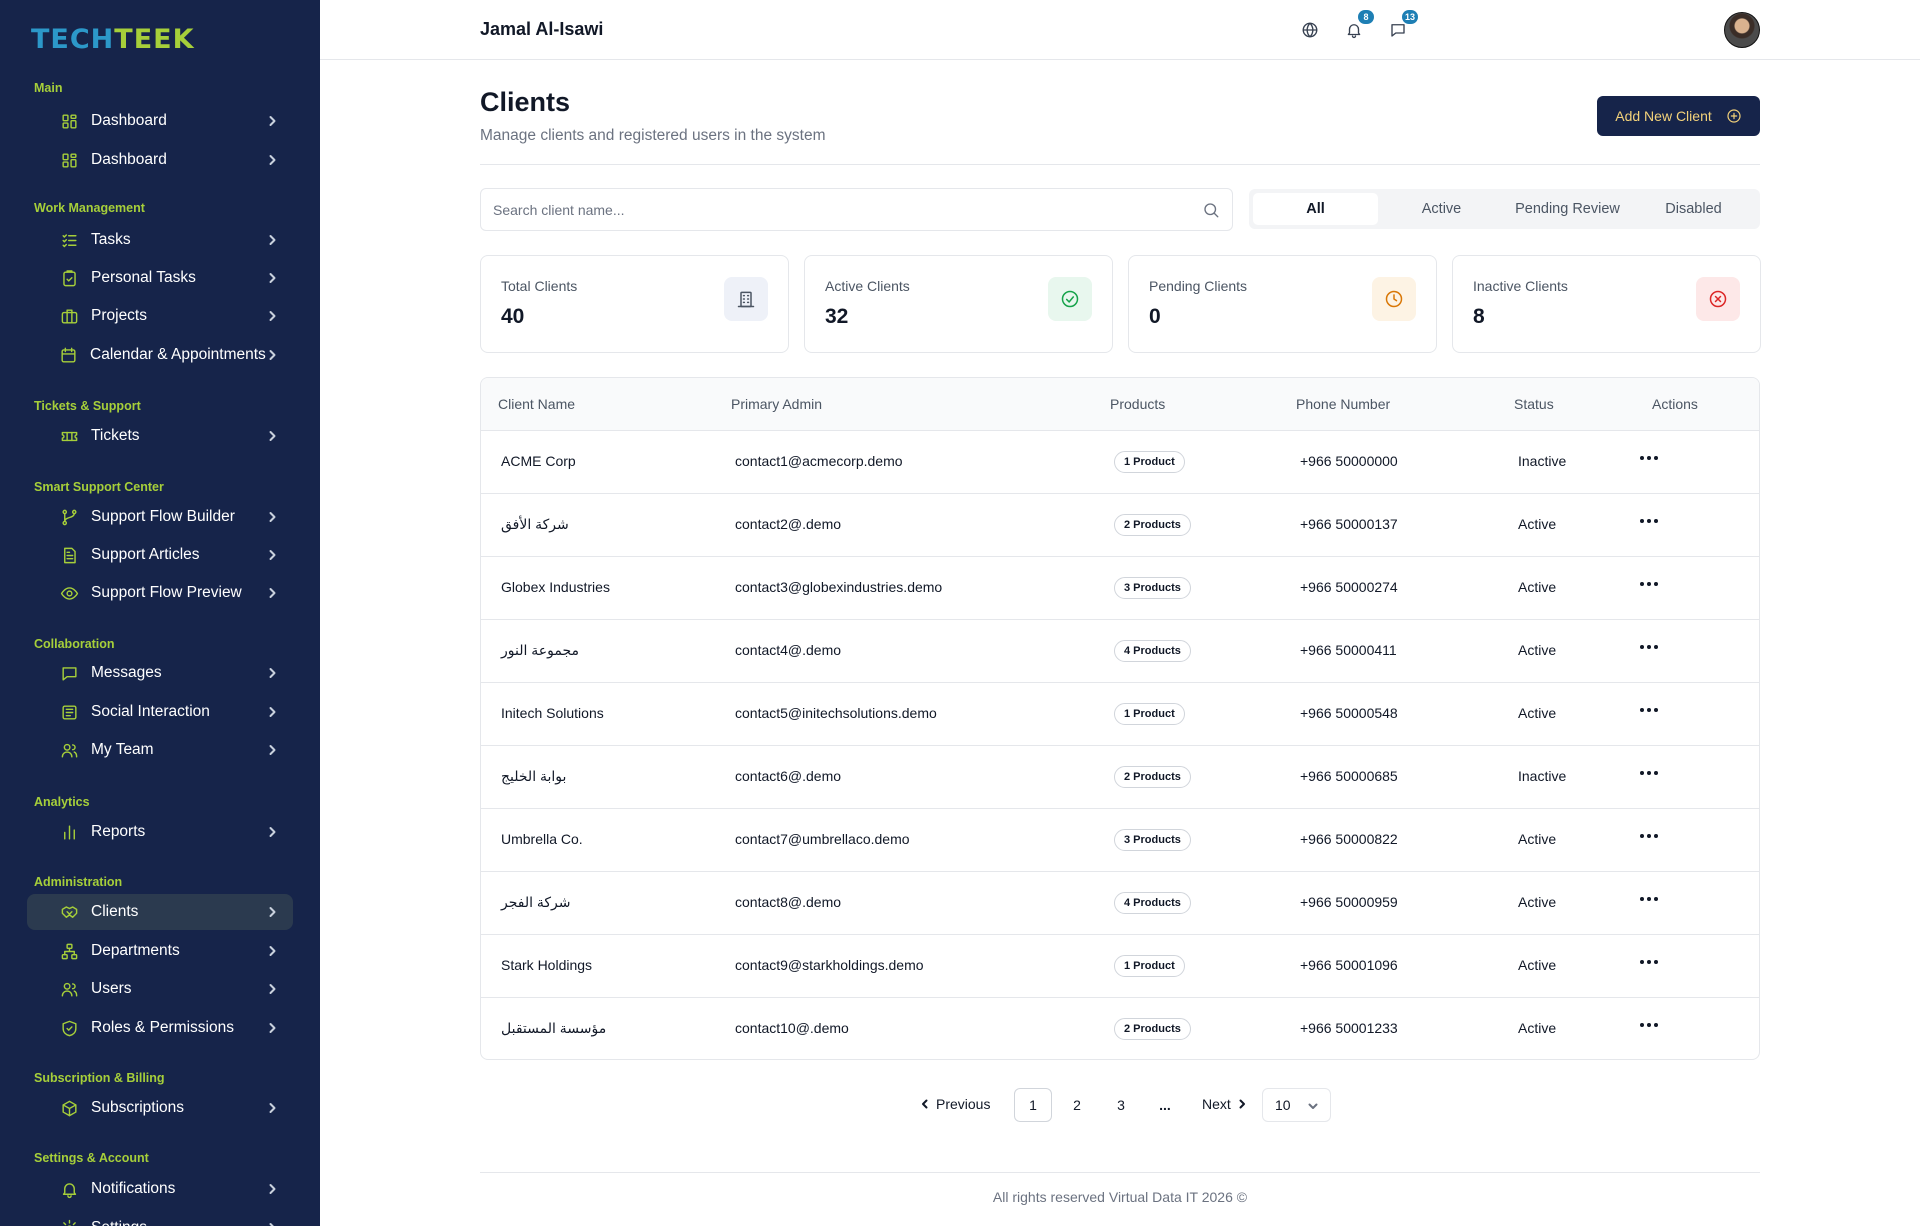 Image resolution: width=1920 pixels, height=1226 pixels. What do you see at coordinates (547, 965) in the screenshot?
I see `client-name-cell: Stark Holdings` at bounding box center [547, 965].